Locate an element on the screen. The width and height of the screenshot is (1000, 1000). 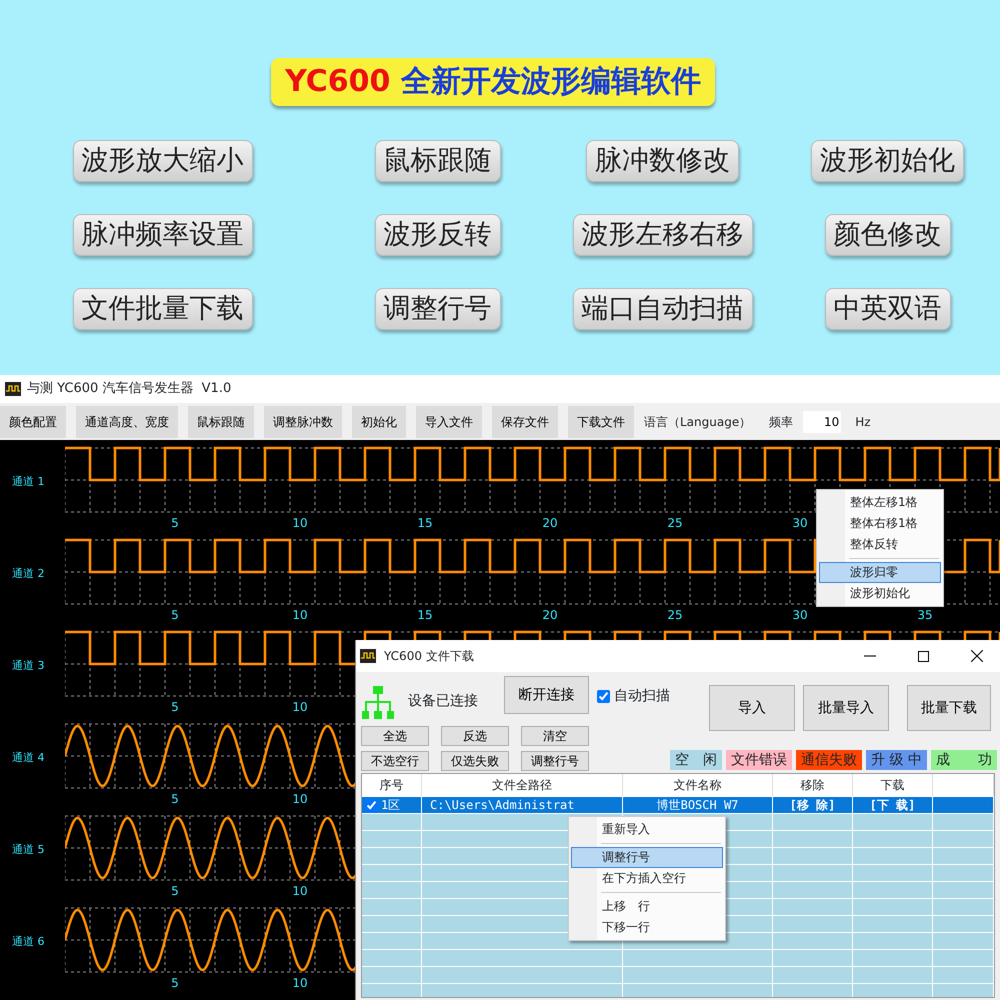
close-icon is located at coordinates (977, 656).